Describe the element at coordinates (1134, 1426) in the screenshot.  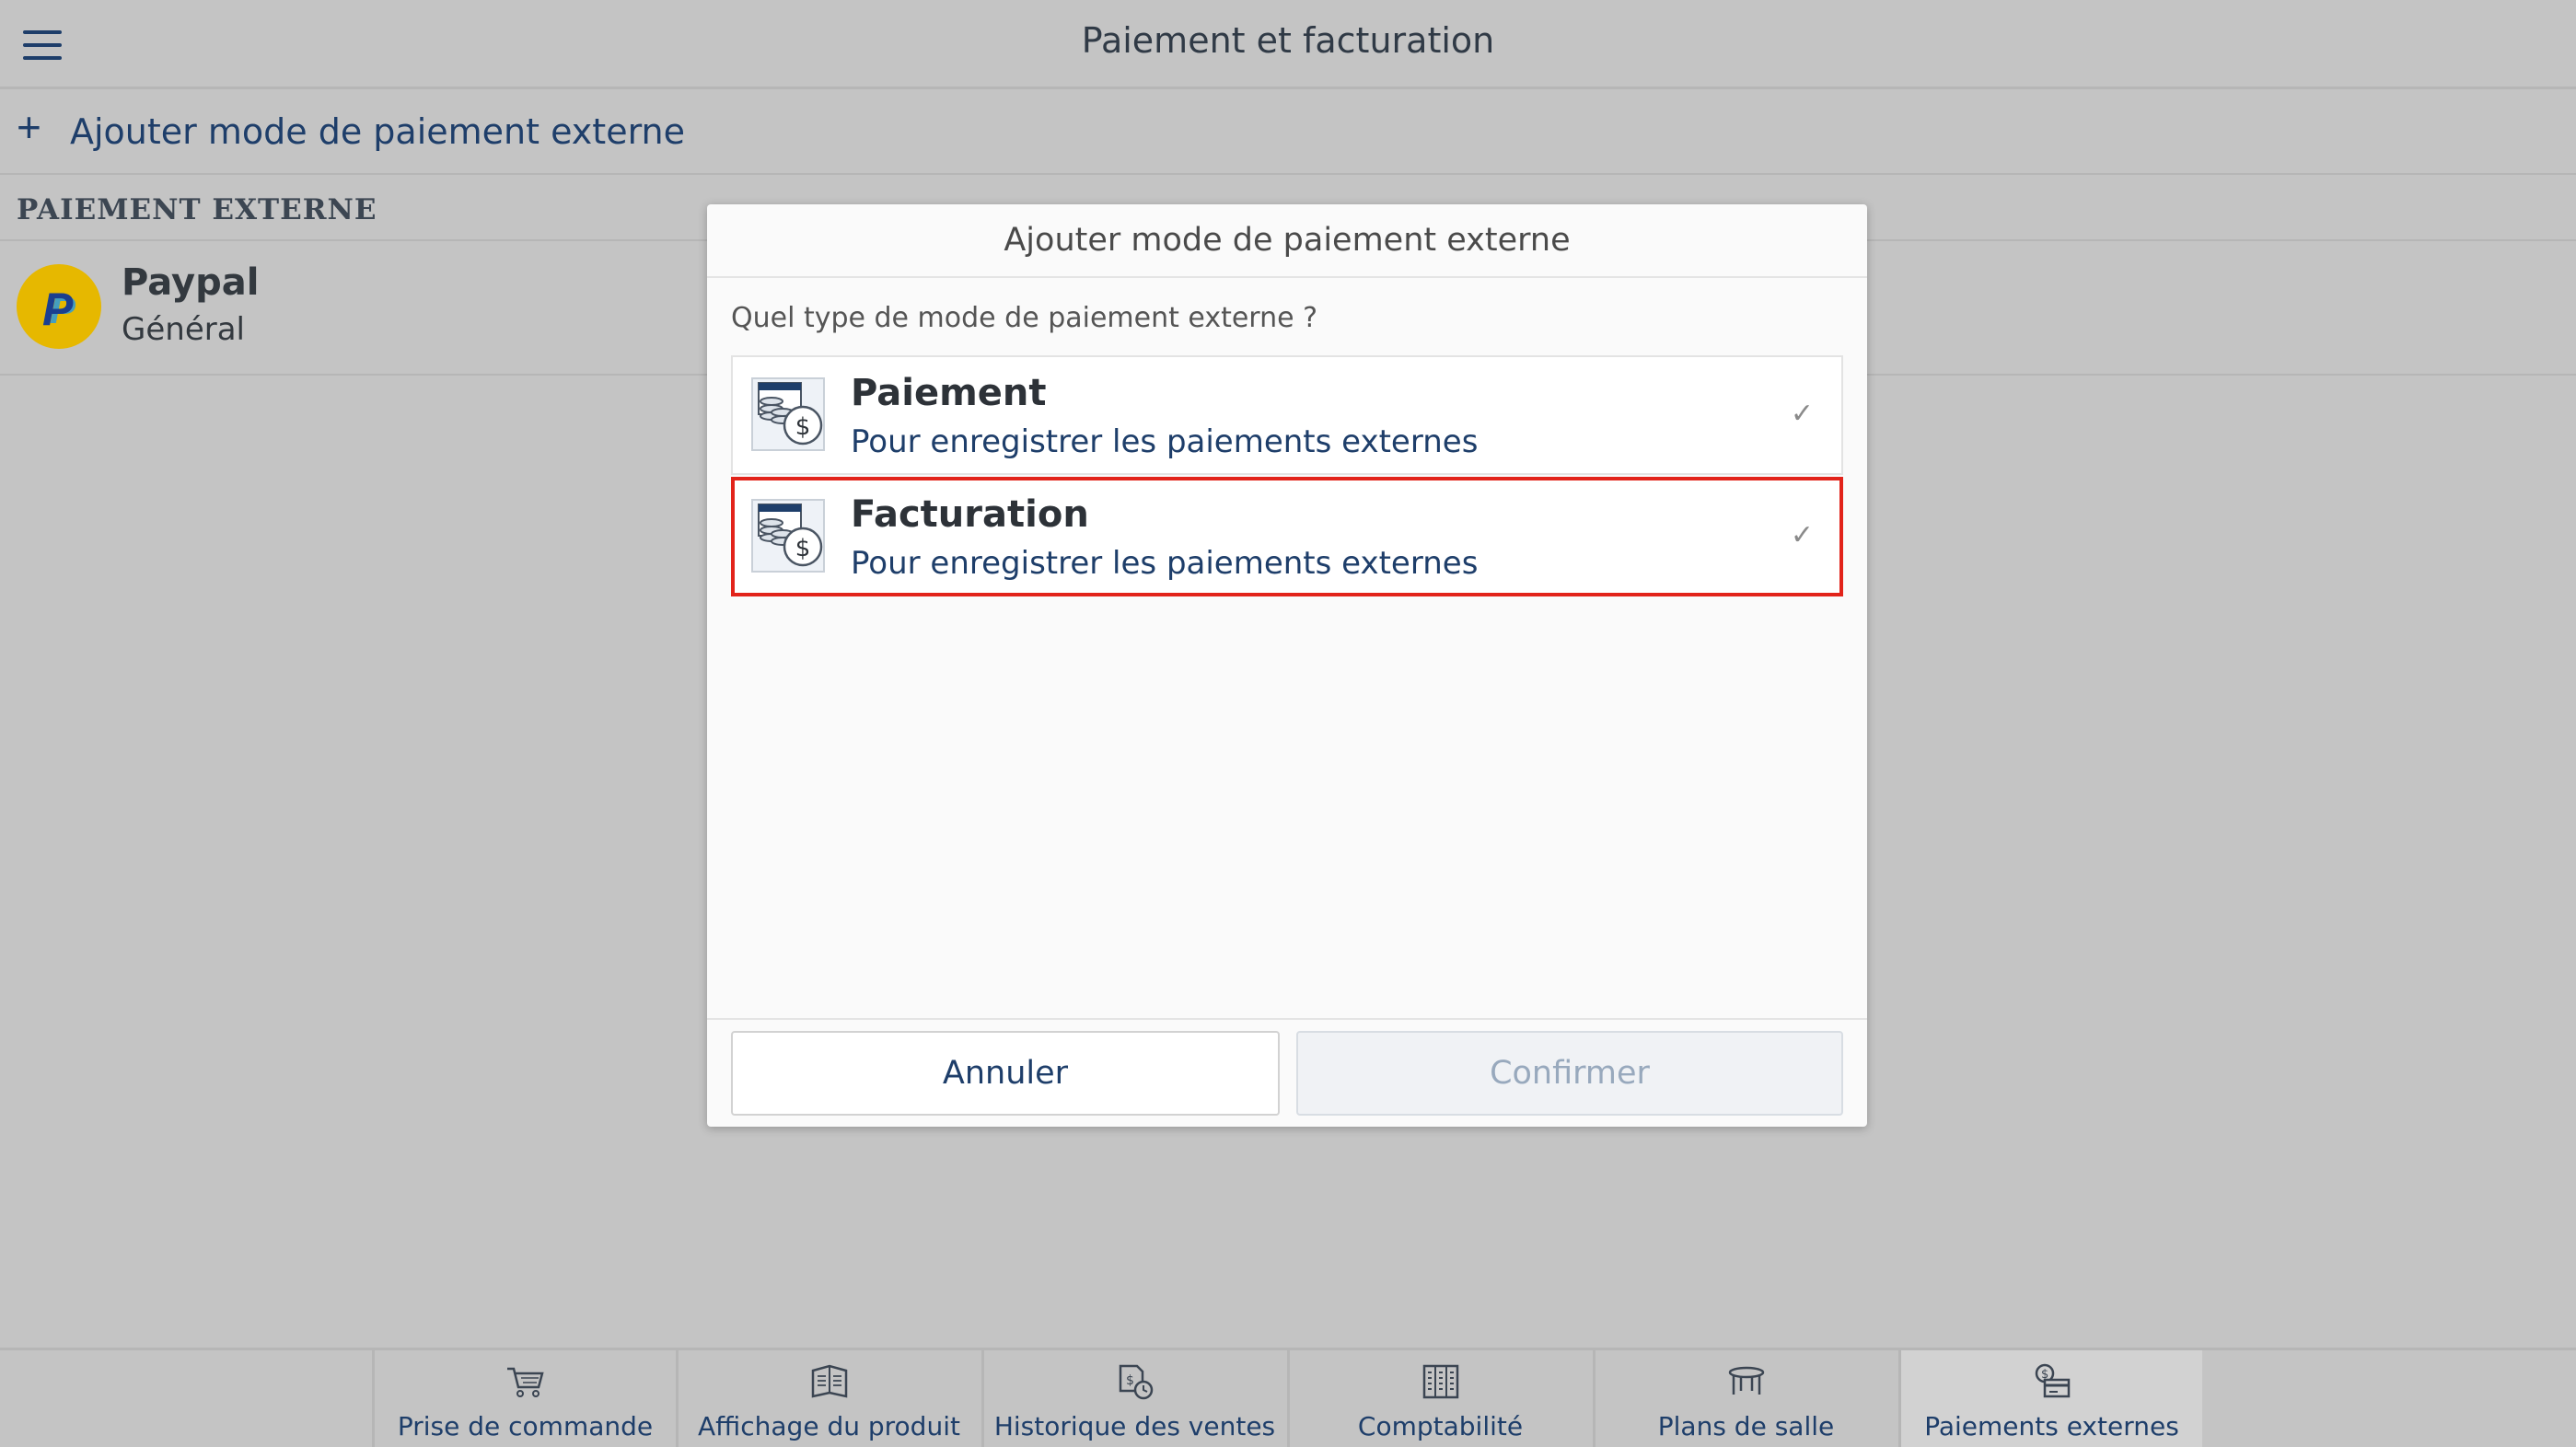
I see `nav-label: Historique des ventes` at that location.